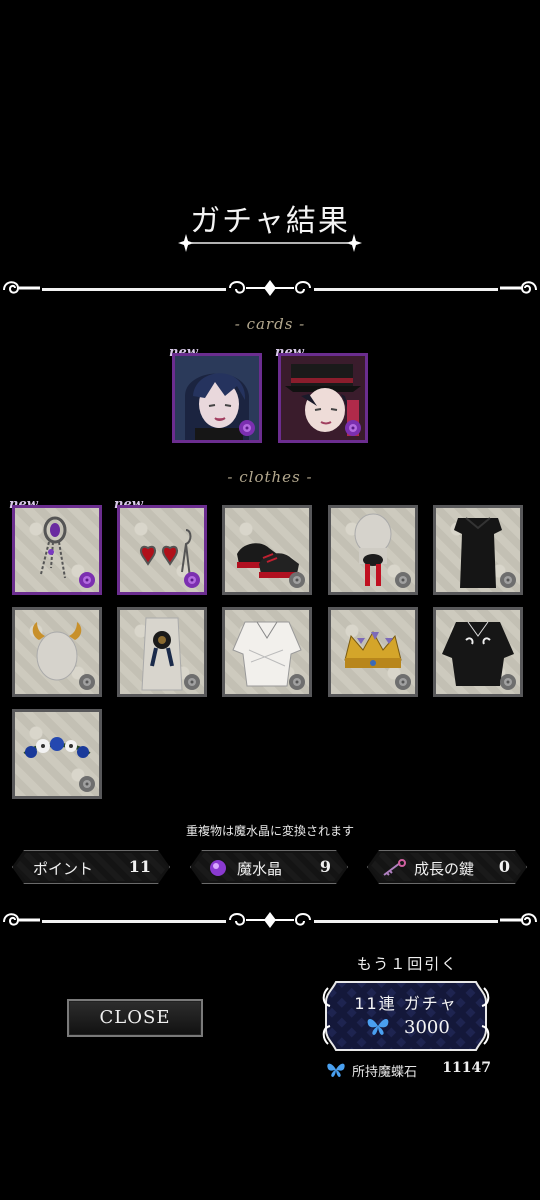 The height and width of the screenshot is (1200, 540). What do you see at coordinates (270, 324) in the screenshot?
I see `cards-section-label: - cards -` at bounding box center [270, 324].